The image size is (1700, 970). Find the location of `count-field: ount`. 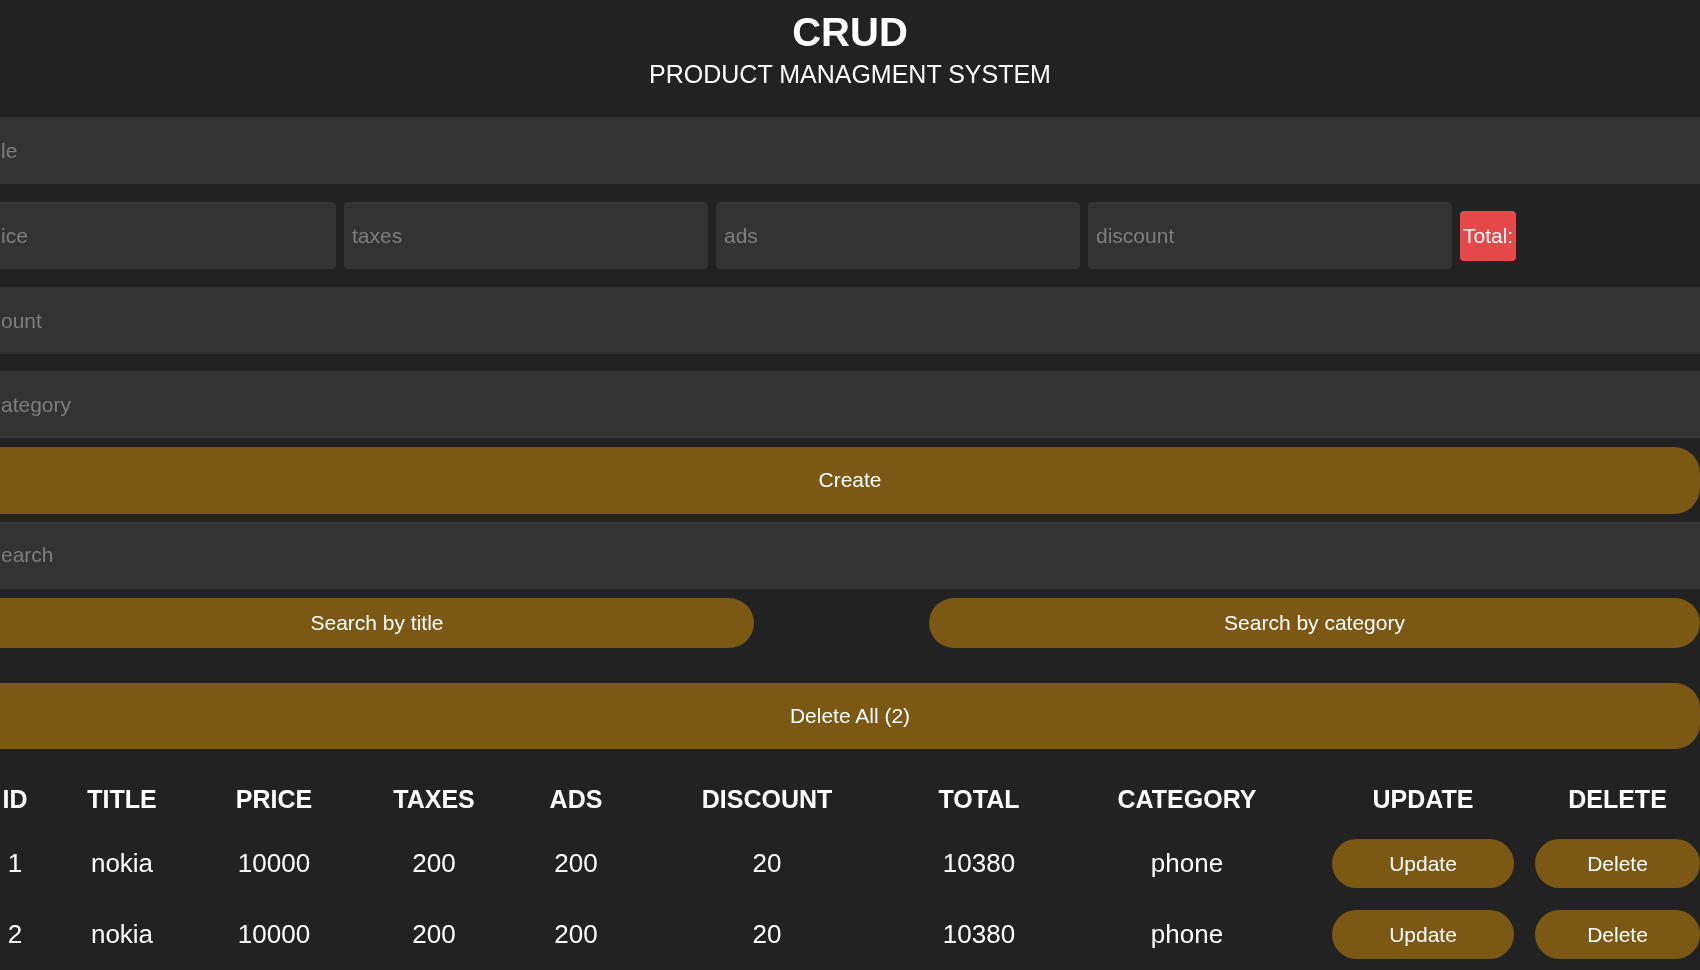

count-field: ount is located at coordinates (850, 320).